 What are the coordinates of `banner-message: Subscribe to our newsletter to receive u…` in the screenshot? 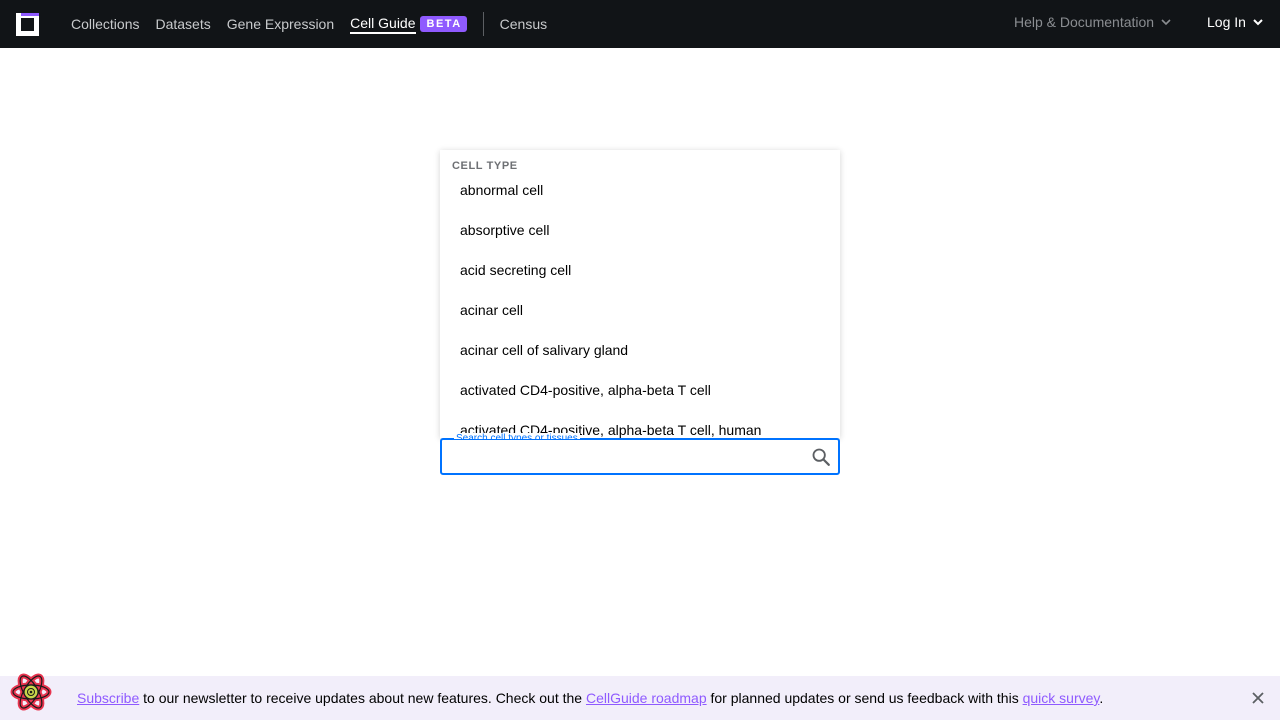 It's located at (590, 698).